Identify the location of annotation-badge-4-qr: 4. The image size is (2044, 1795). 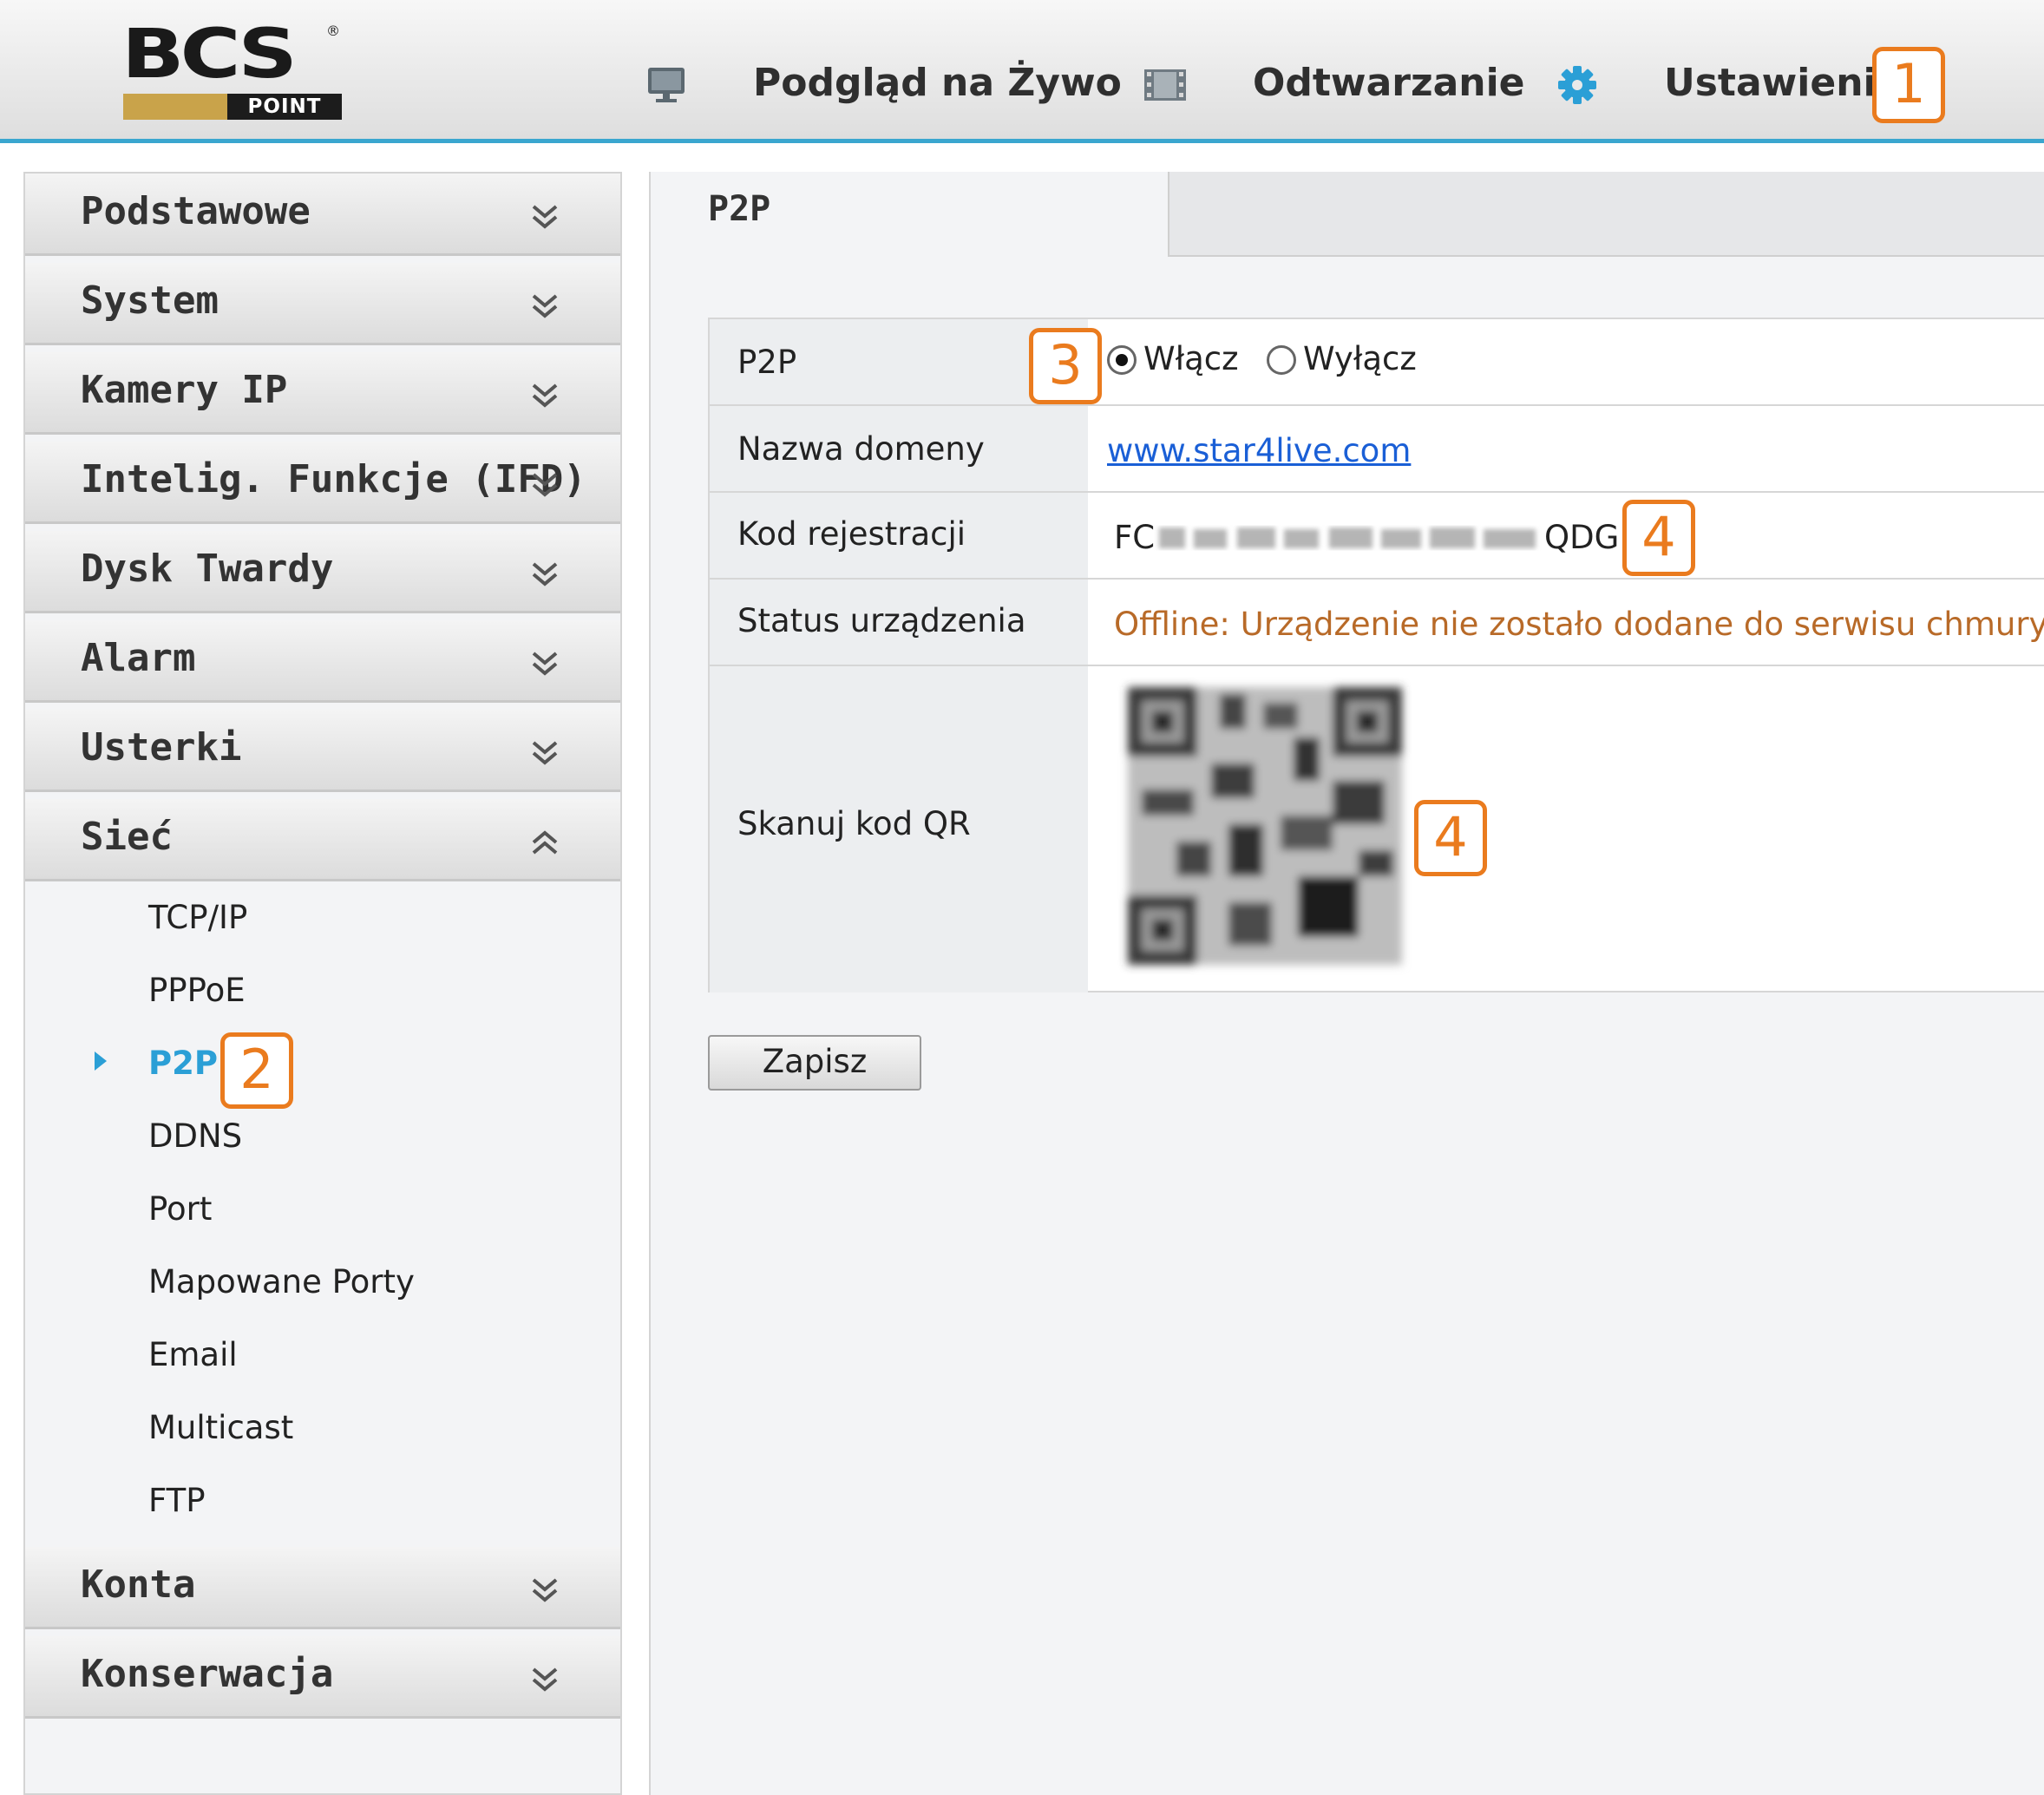
(1451, 838).